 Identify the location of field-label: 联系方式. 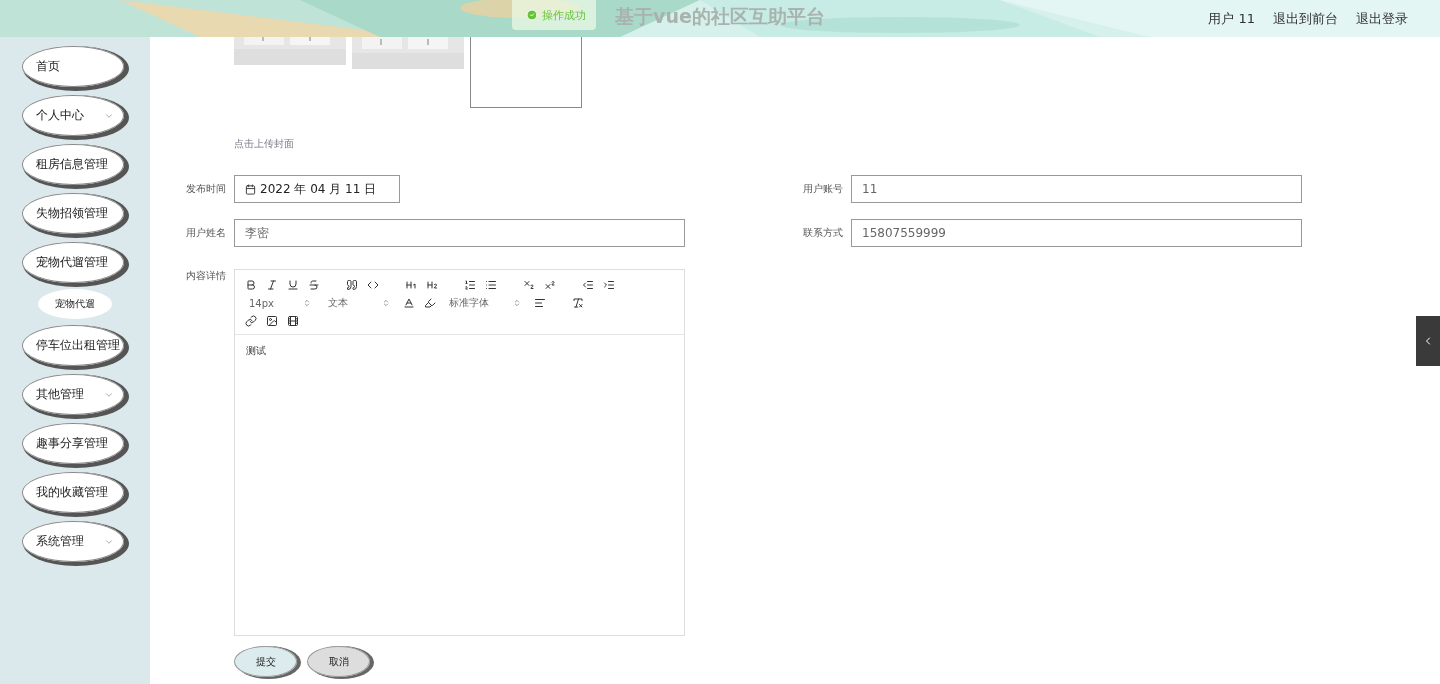
(822, 233).